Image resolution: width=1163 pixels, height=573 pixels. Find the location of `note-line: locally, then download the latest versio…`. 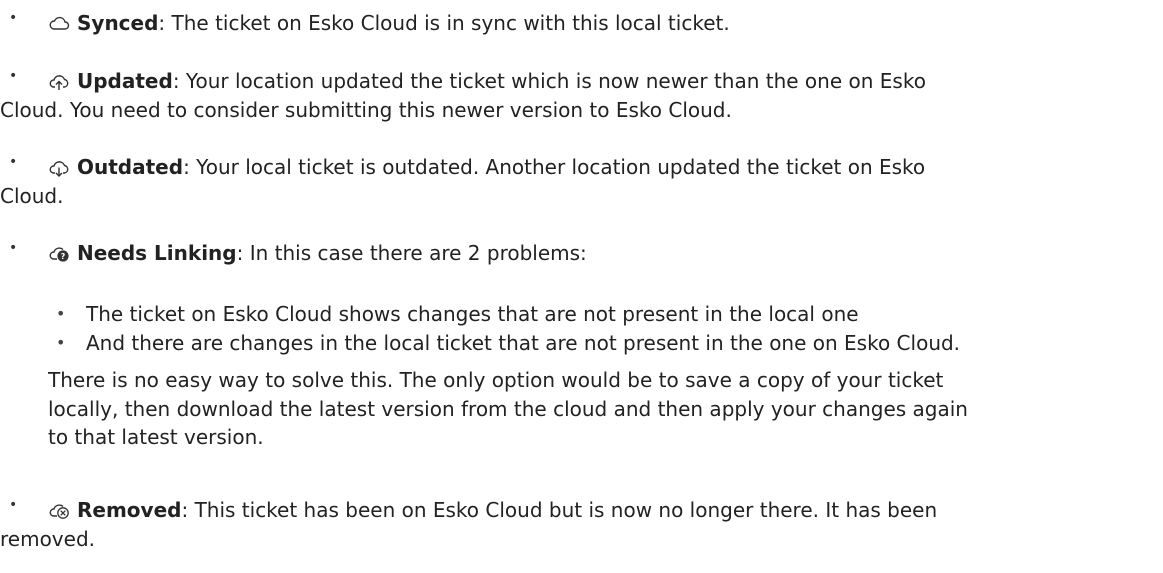

note-line: locally, then download the latest versio… is located at coordinates (508, 408).